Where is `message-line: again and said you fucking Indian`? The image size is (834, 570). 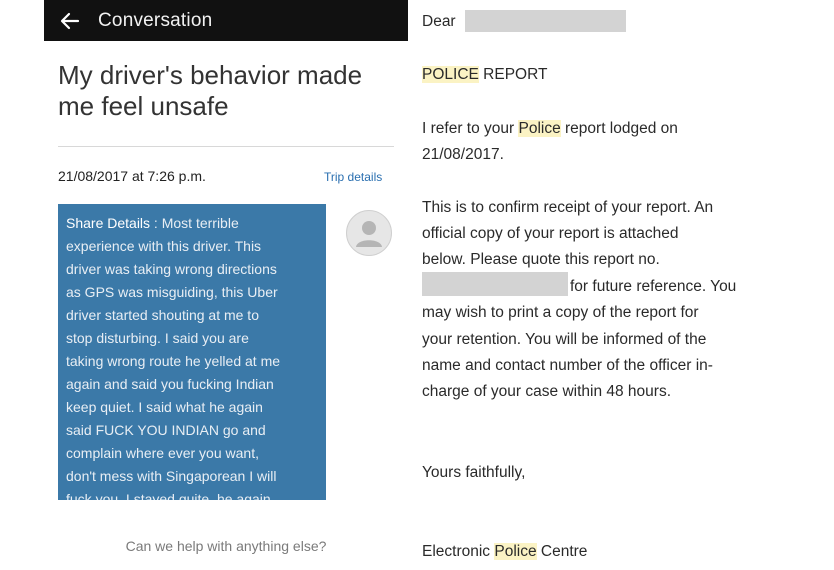 message-line: again and said you fucking Indian is located at coordinates (170, 384).